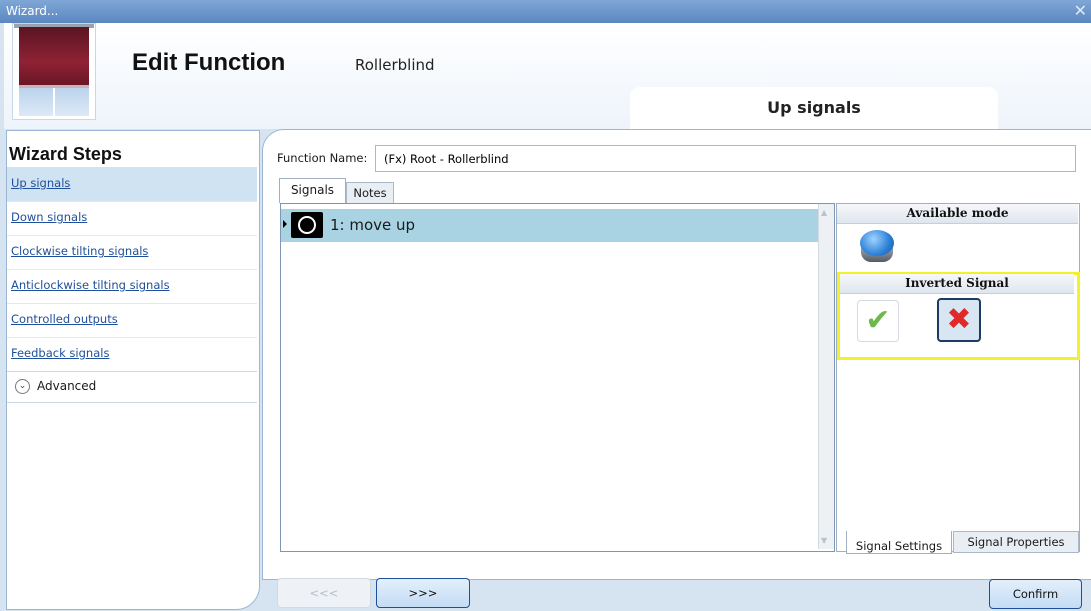 This screenshot has height=611, width=1091. Describe the element at coordinates (370, 192) in the screenshot. I see `tab-notes: Notes` at that location.